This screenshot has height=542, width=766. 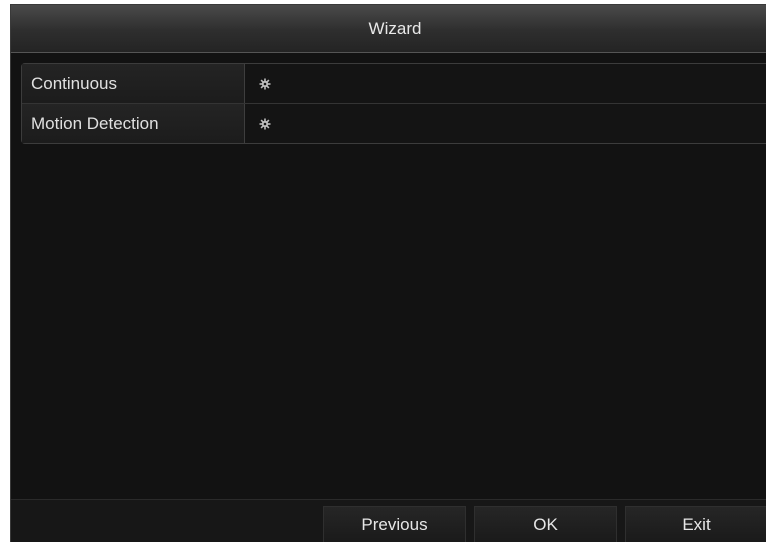 I want to click on list-item-continuous: Continuous, so click(x=394, y=84).